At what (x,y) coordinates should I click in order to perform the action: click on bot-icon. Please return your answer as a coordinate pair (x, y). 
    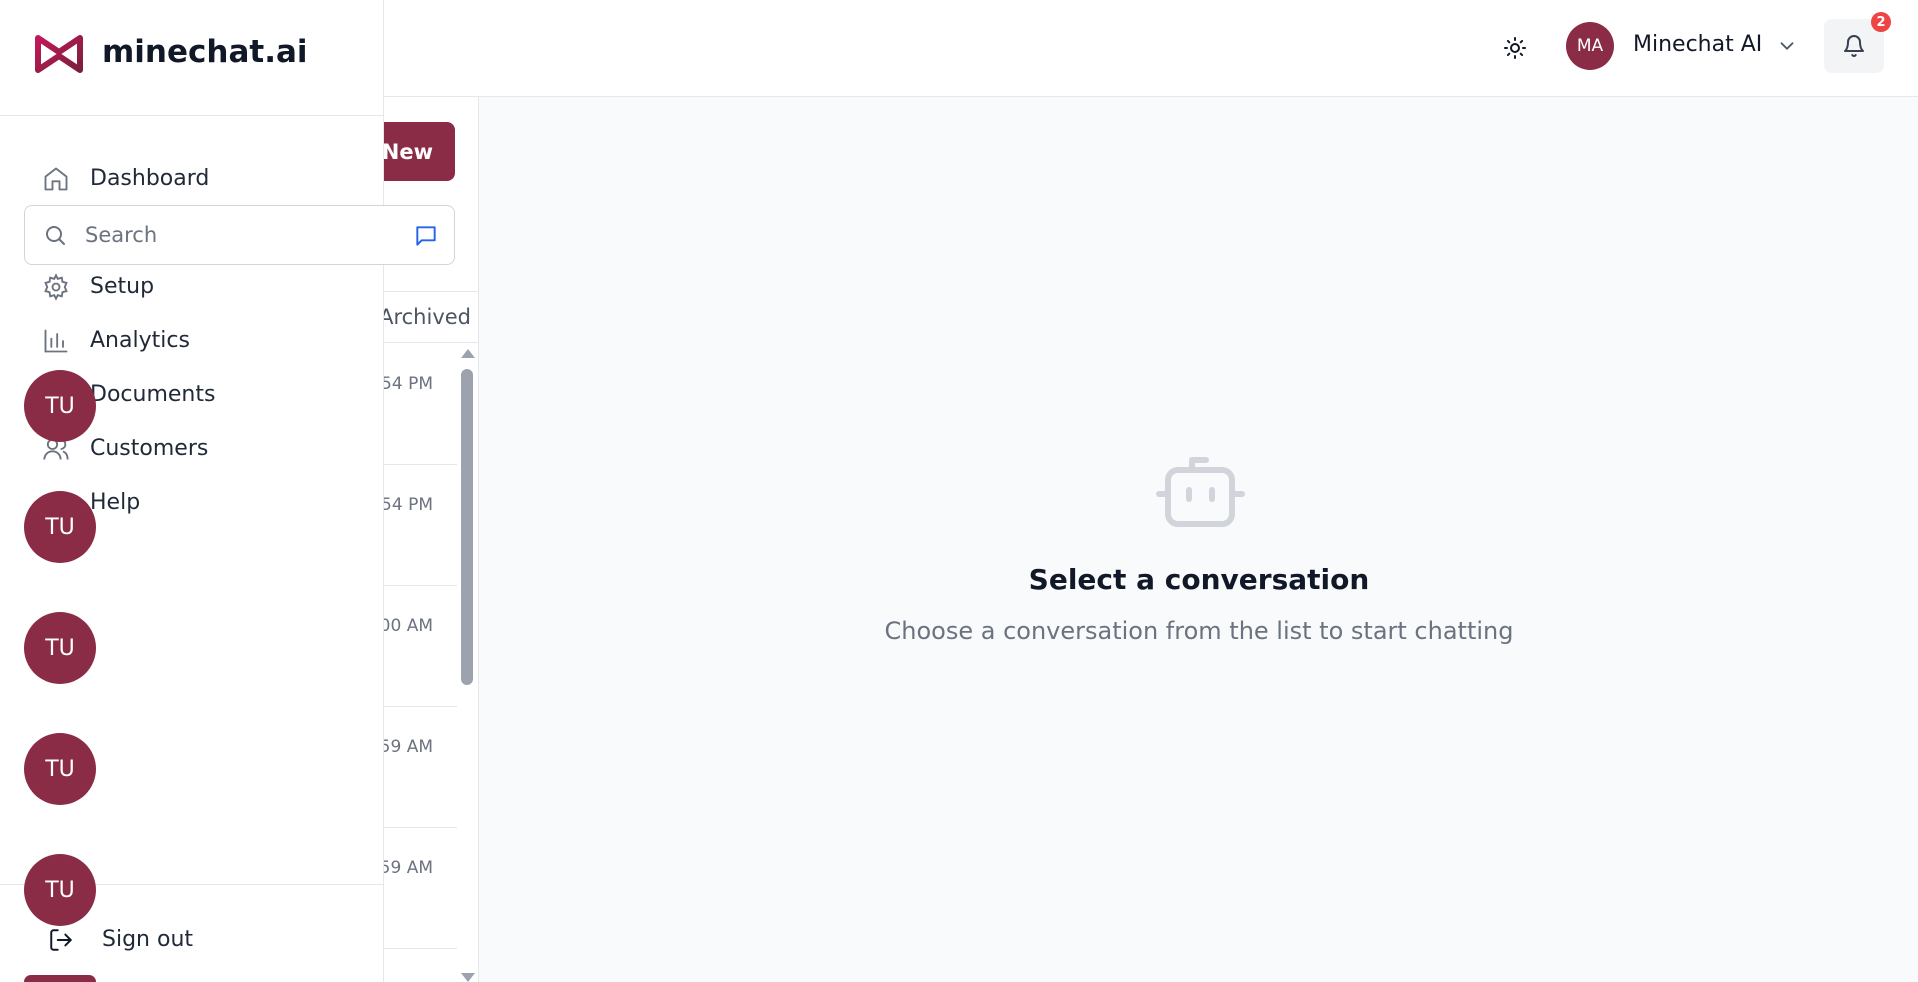
    Looking at the image, I should click on (1200, 492).